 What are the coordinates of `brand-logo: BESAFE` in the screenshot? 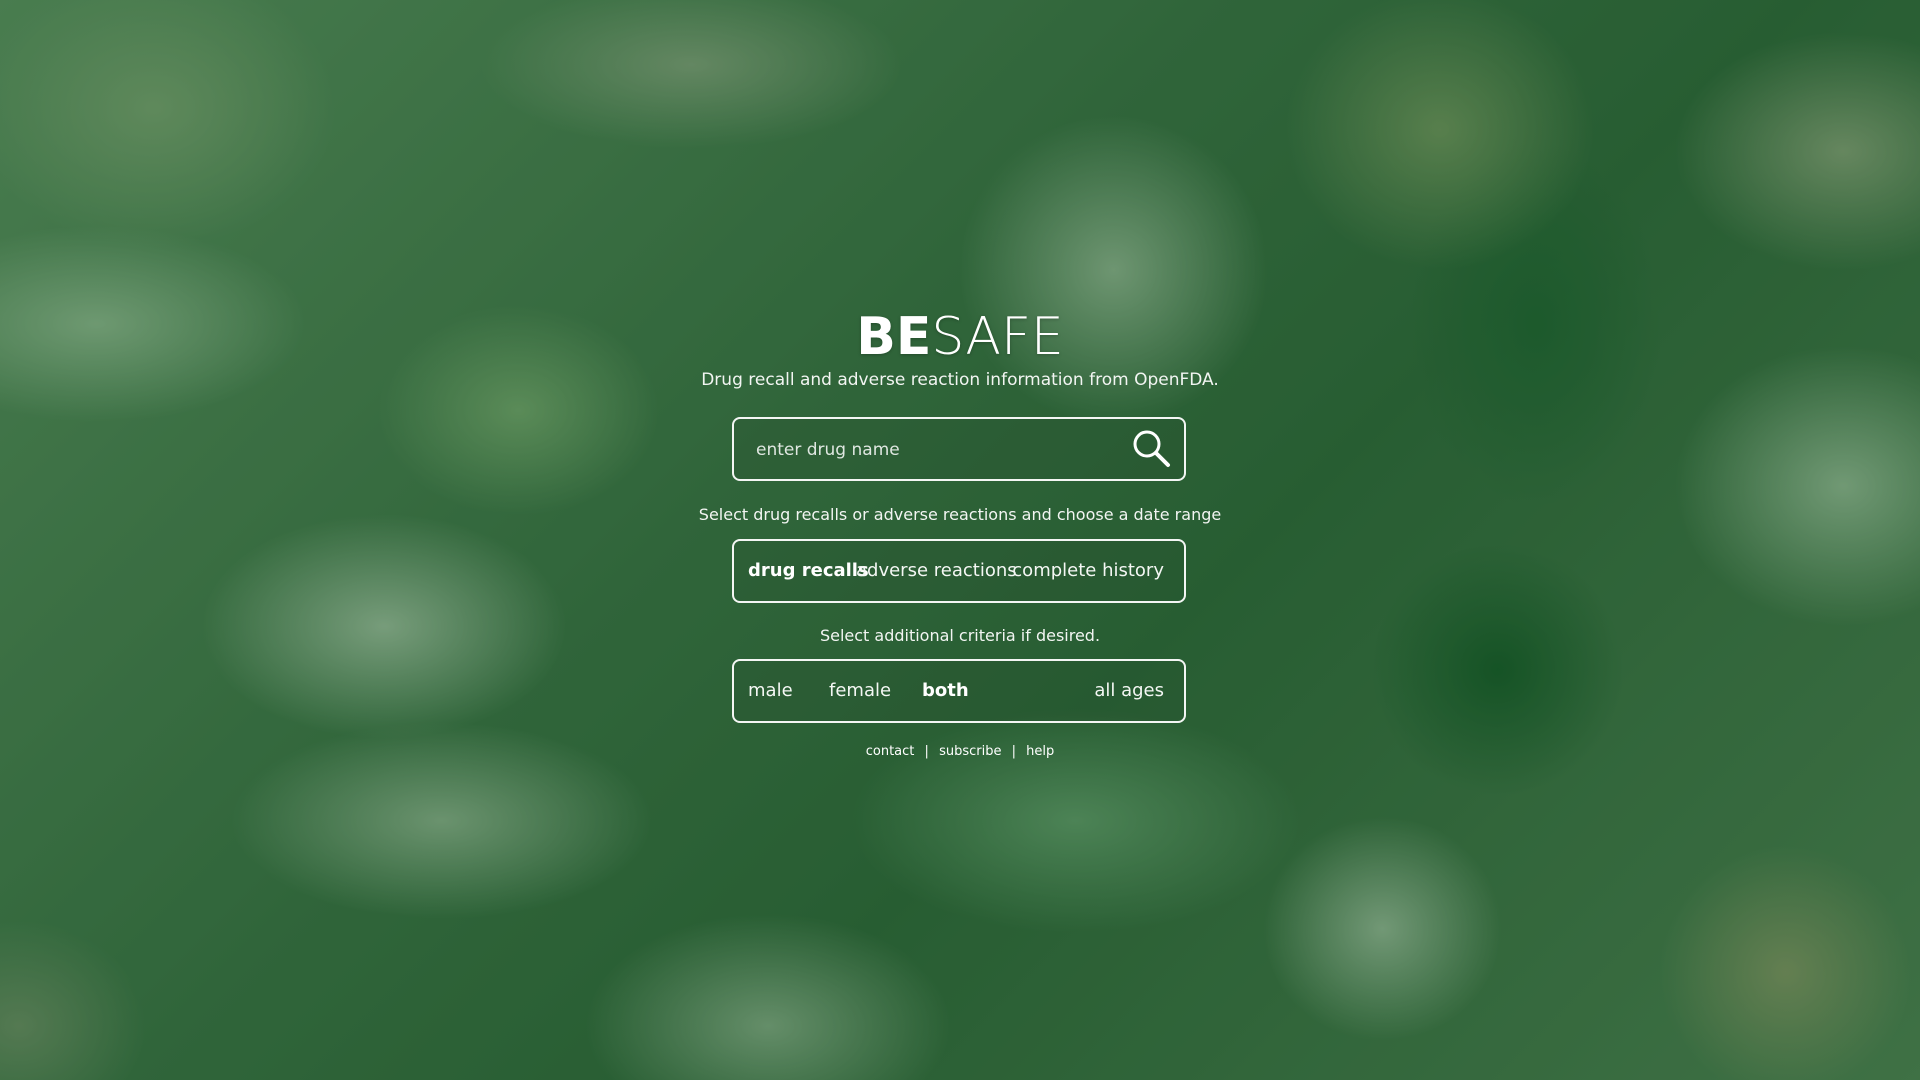 It's located at (960, 337).